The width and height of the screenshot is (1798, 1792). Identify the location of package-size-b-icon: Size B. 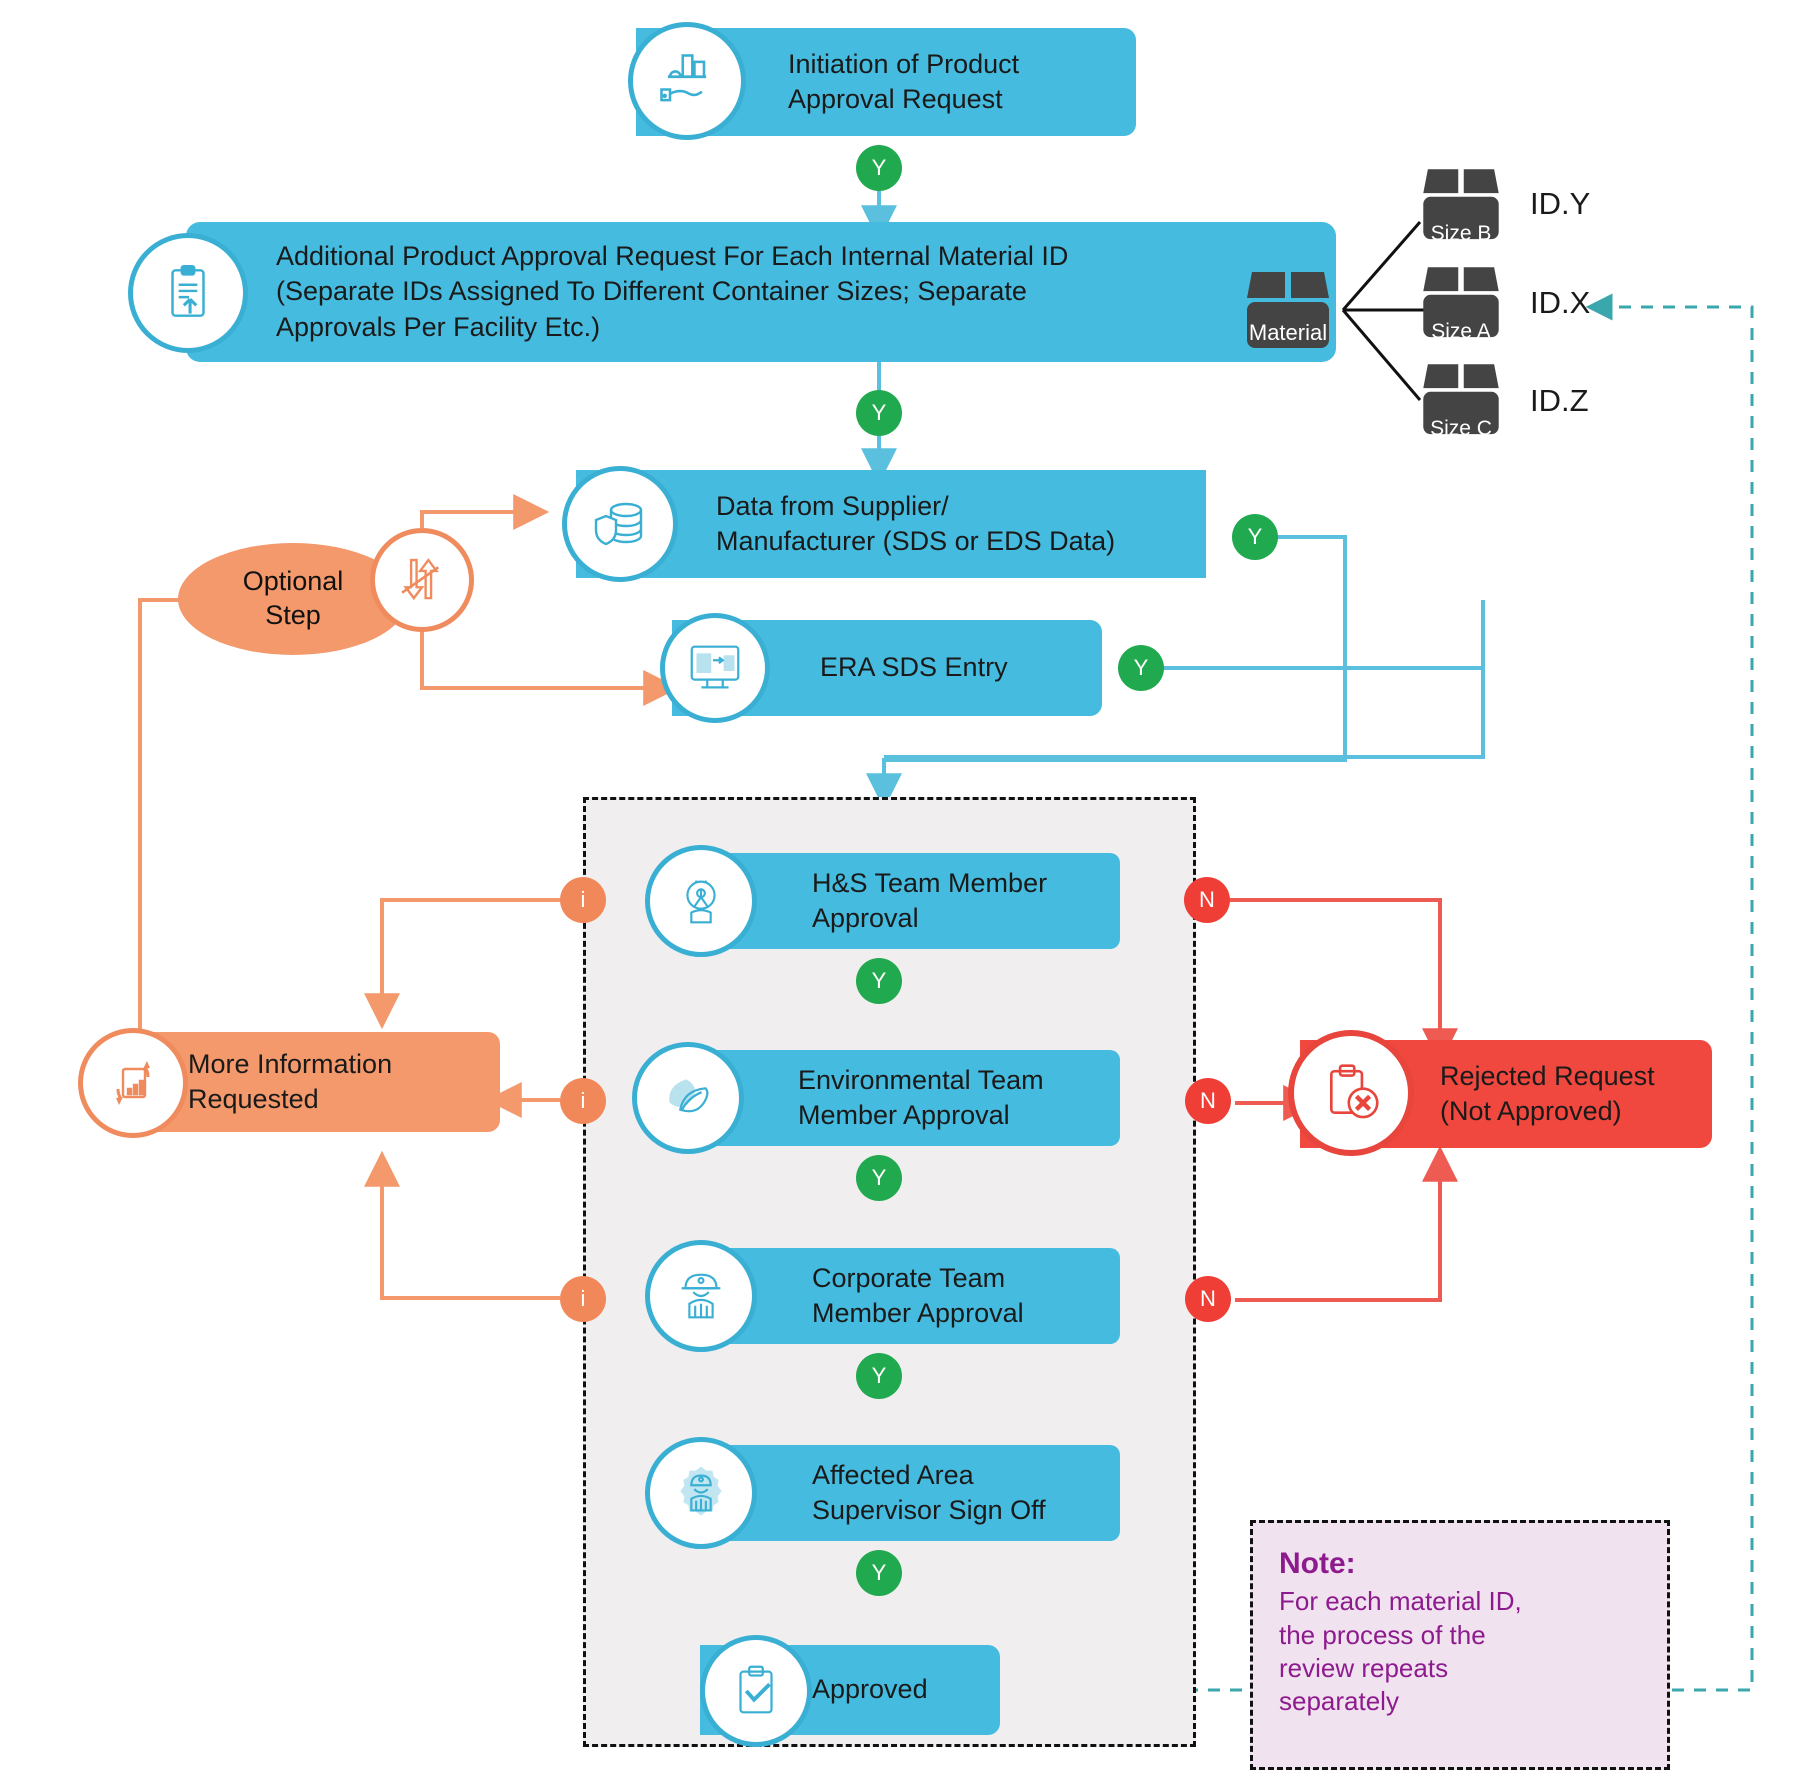
(1461, 206).